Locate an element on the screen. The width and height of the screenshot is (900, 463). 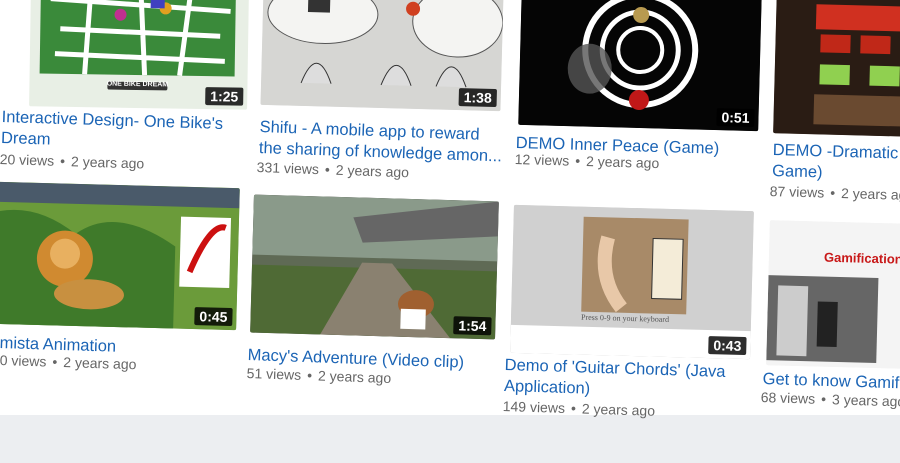
video-title: DEMO -Dramatic ( Game) is located at coordinates (836, 163).